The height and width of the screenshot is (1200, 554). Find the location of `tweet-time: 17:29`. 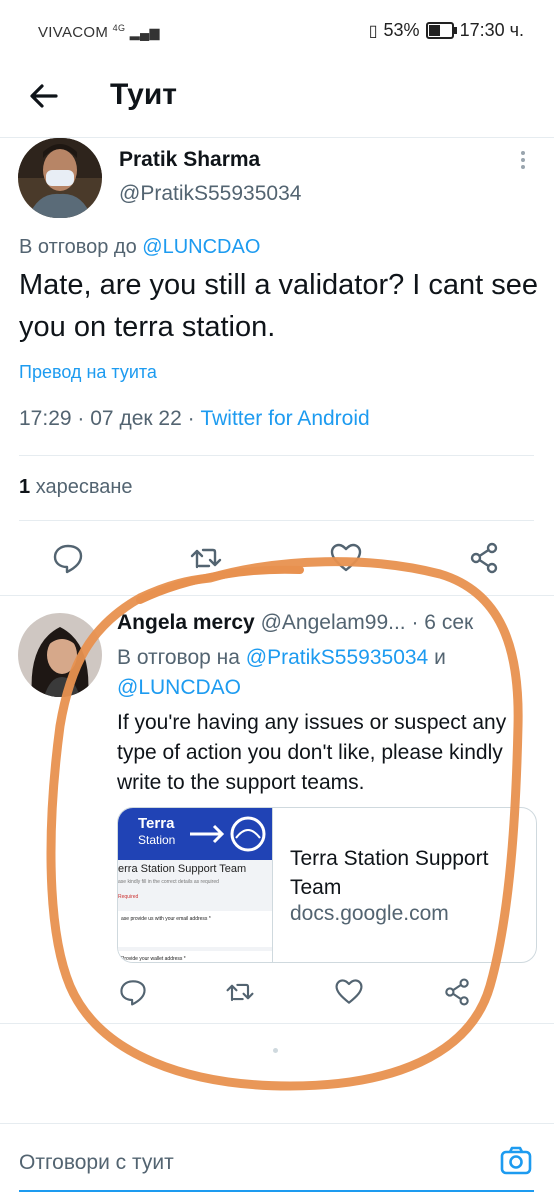

tweet-time: 17:29 is located at coordinates (45, 418).